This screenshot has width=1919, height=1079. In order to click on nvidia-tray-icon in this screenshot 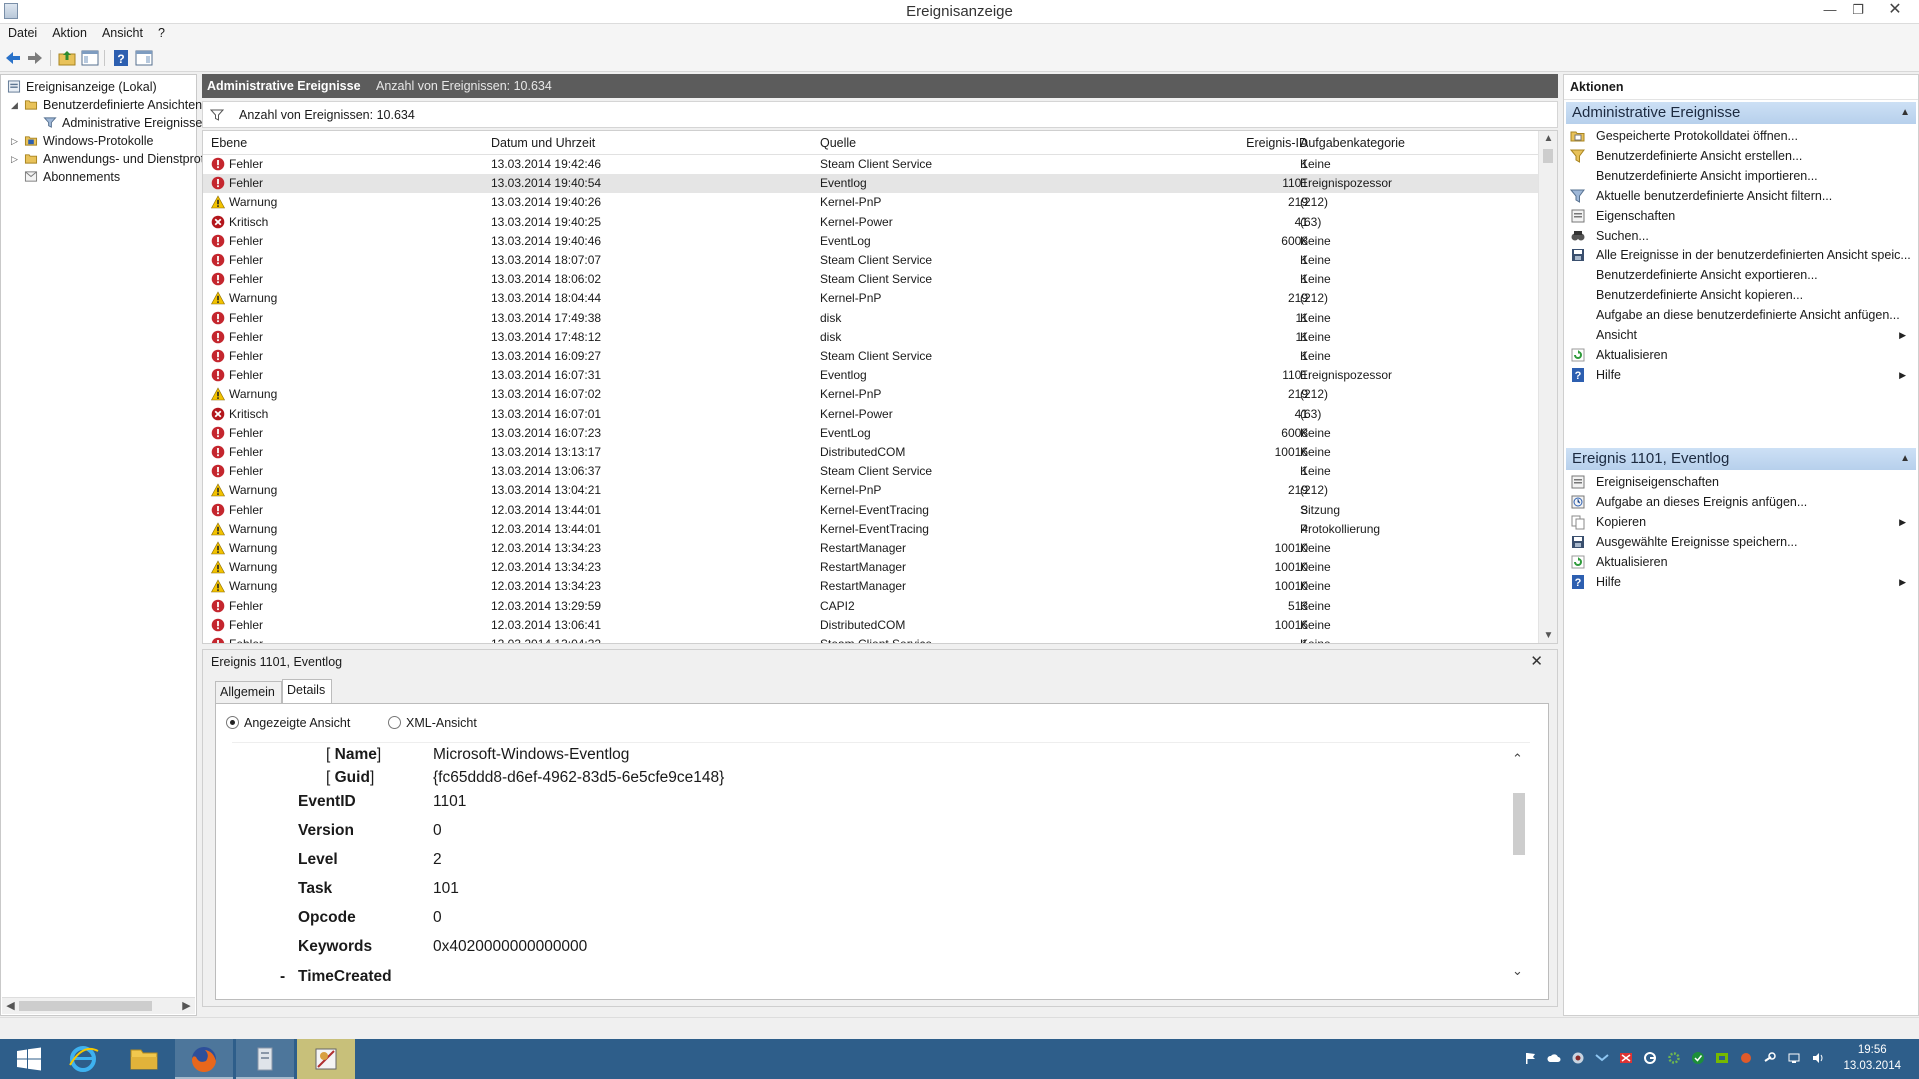, I will do `click(1722, 1058)`.